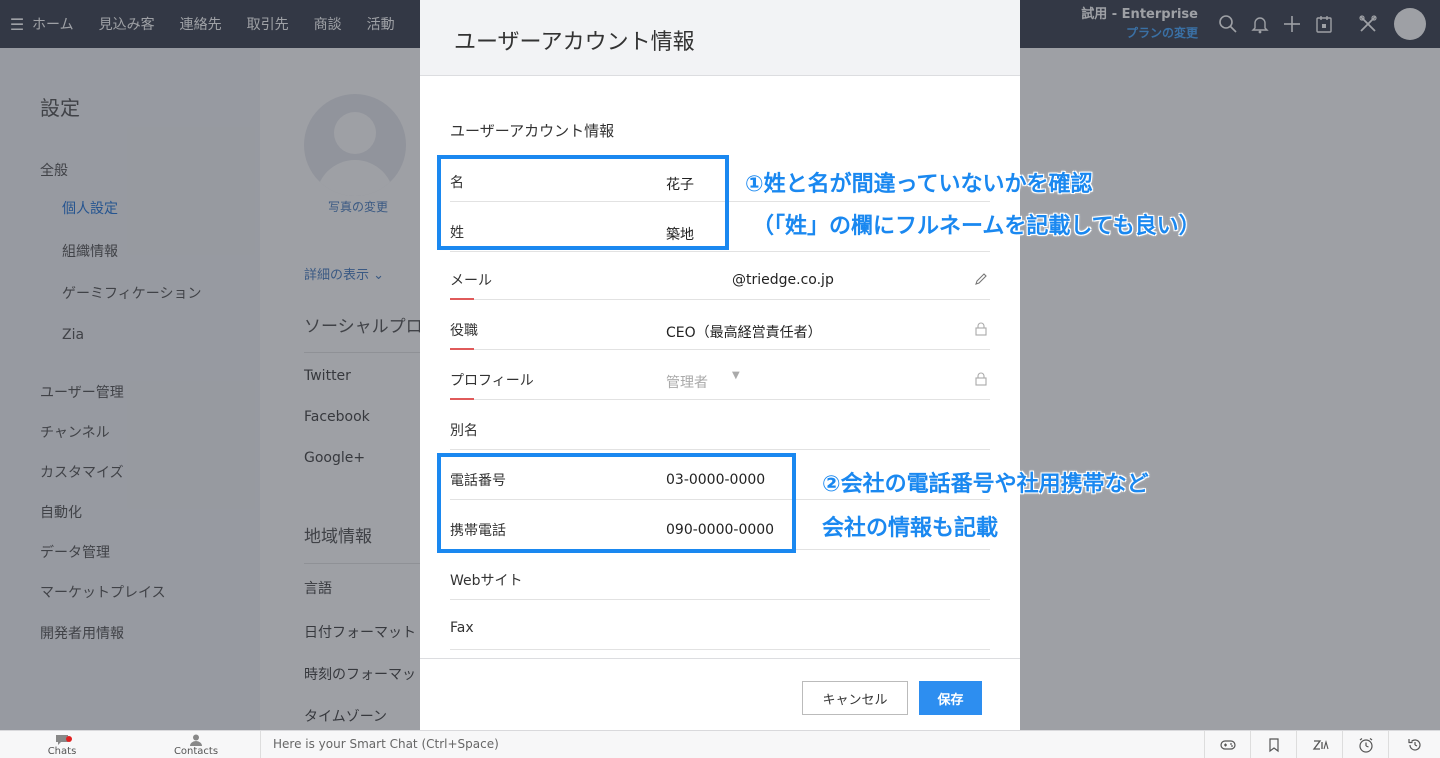  Describe the element at coordinates (783, 280) in the screenshot. I see `email-value: @triedge.co.jp` at that location.